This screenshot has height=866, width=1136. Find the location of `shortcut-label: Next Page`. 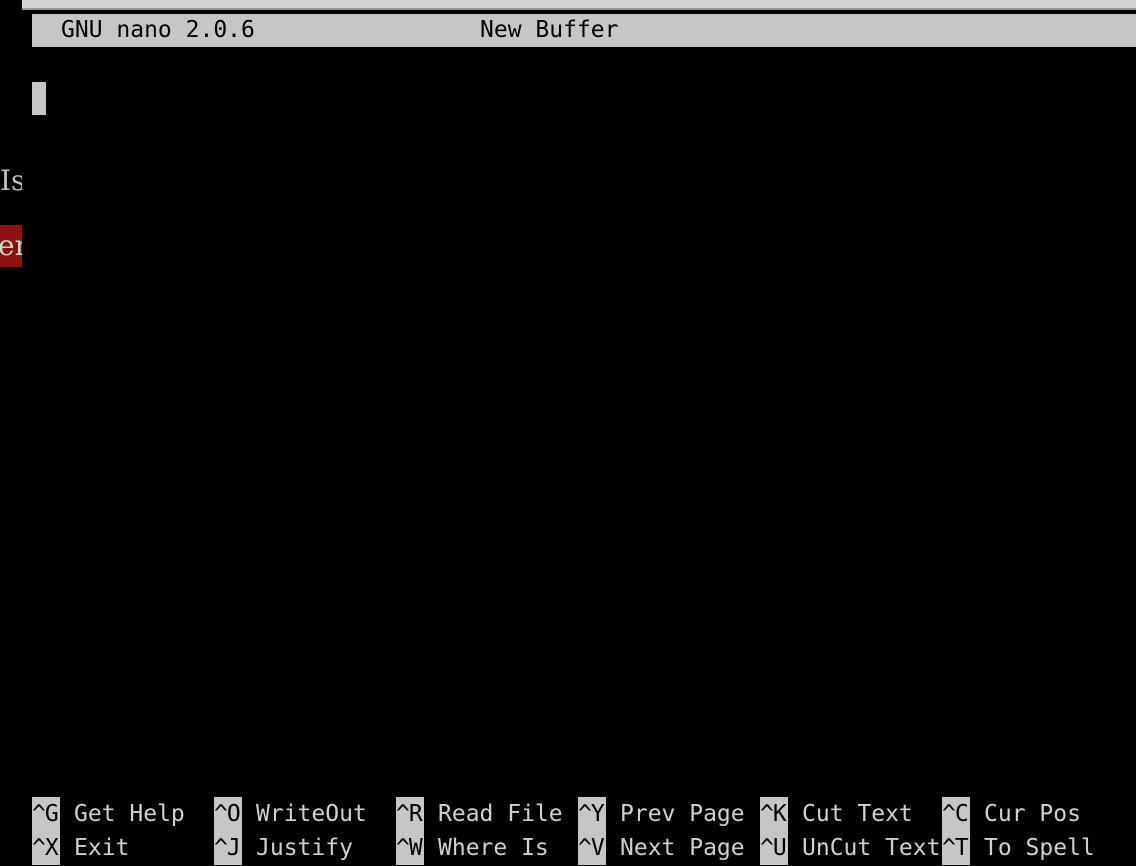

shortcut-label: Next Page is located at coordinates (682, 848).